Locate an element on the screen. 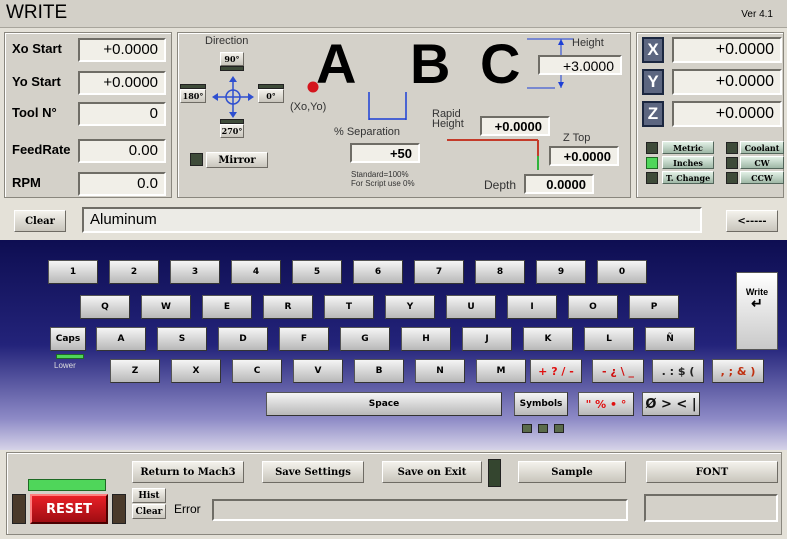 The width and height of the screenshot is (787, 539). key-w: W is located at coordinates (166, 307).